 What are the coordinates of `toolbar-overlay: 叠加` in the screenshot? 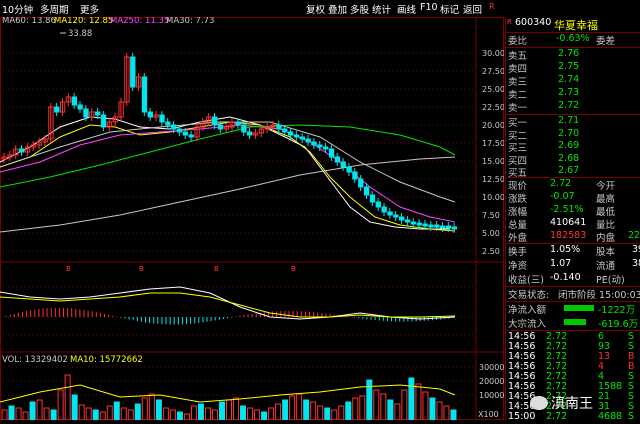 It's located at (337, 9).